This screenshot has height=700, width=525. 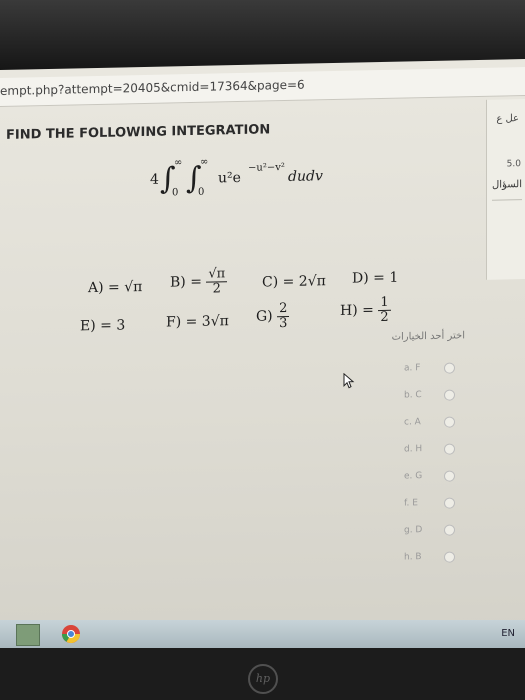 I want to click on choice-radio-f, so click(x=449, y=503).